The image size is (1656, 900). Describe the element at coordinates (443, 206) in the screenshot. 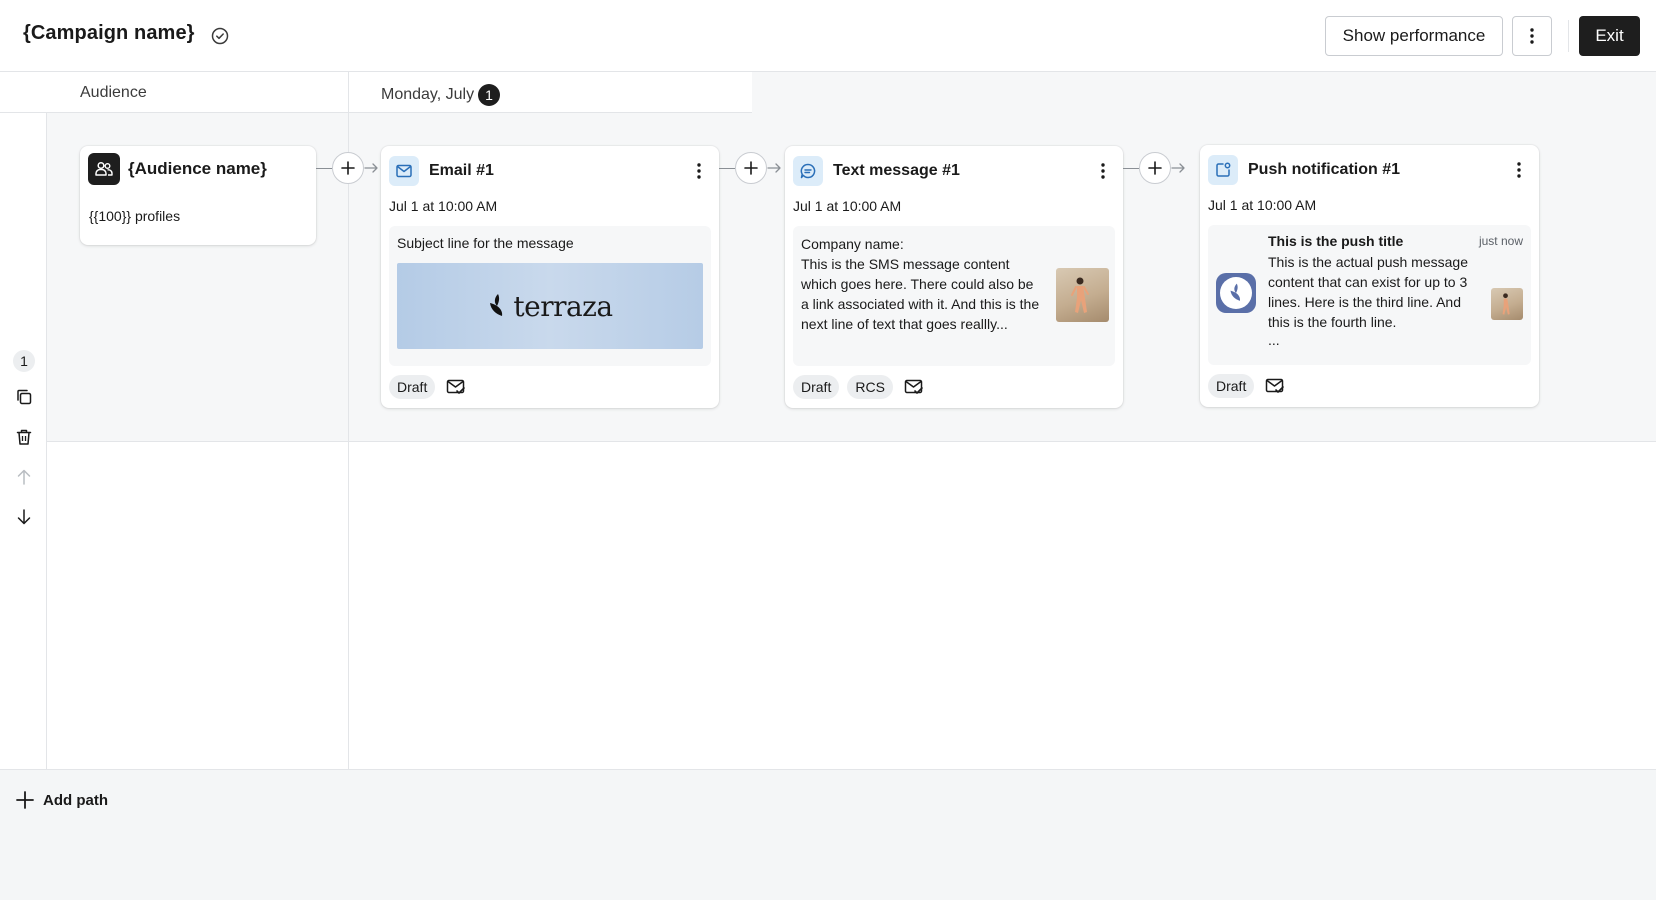

I see `email-send-time: Jul 1 at 10:00 AM` at that location.